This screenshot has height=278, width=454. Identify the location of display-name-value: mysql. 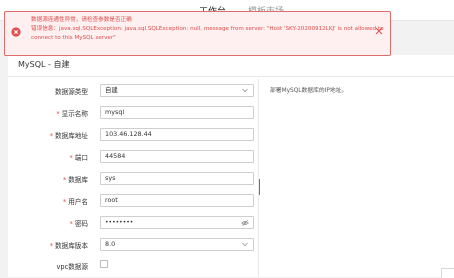
(115, 112).